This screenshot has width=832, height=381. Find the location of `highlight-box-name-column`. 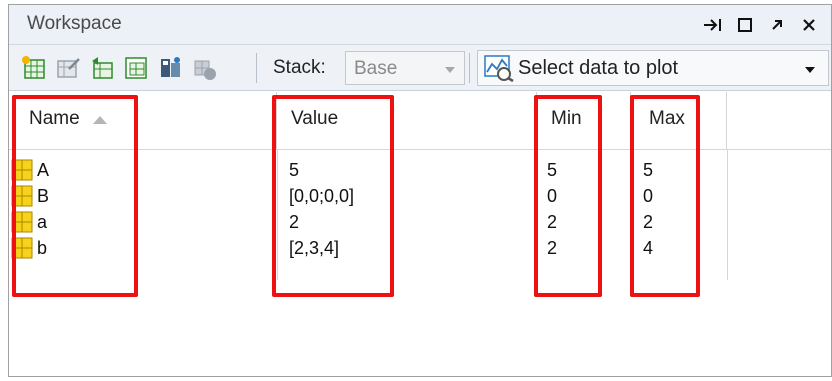

highlight-box-name-column is located at coordinates (75, 196).